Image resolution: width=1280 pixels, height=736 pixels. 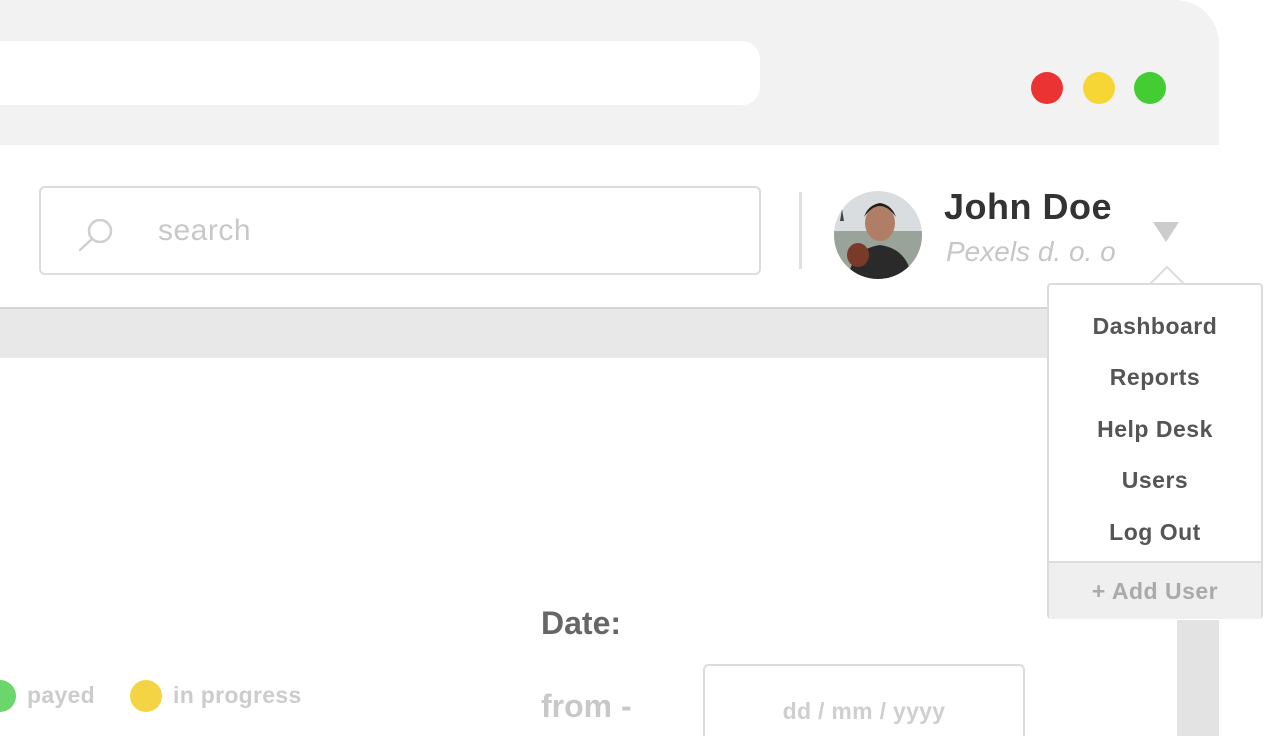 What do you see at coordinates (1155, 326) in the screenshot?
I see `menu-item-dashboard: Dashboard` at bounding box center [1155, 326].